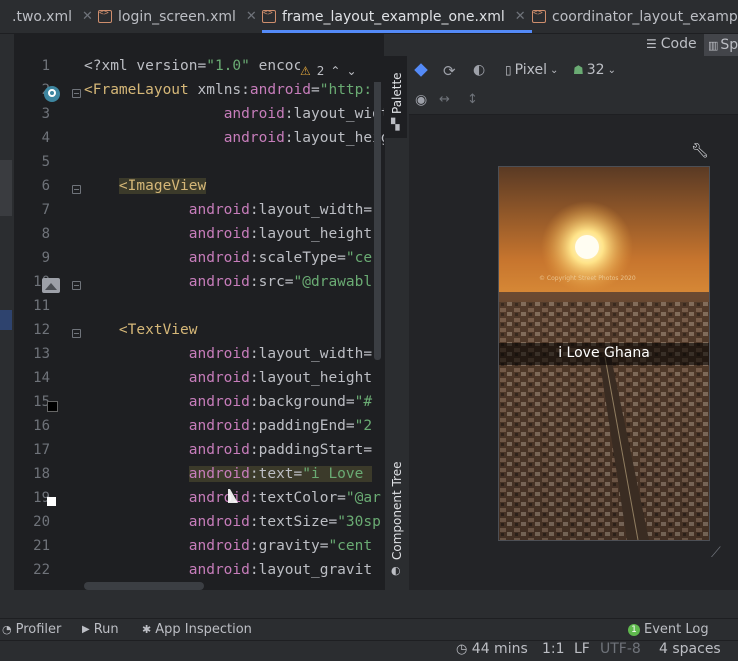  Describe the element at coordinates (147, 629) in the screenshot. I see `app-inspection-icon: ✱` at that location.